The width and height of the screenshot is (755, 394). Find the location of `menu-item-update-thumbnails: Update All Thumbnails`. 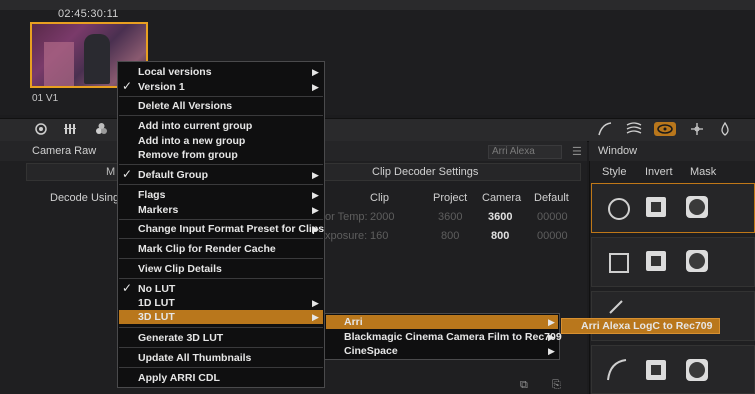

menu-item-update-thumbnails: Update All Thumbnails is located at coordinates (194, 358).